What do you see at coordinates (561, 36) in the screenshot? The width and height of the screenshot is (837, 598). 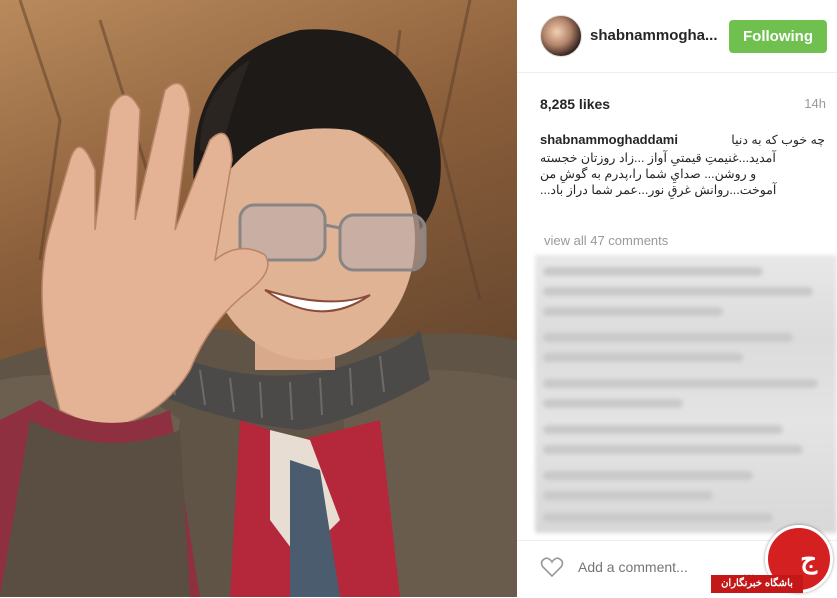 I see `avatar` at bounding box center [561, 36].